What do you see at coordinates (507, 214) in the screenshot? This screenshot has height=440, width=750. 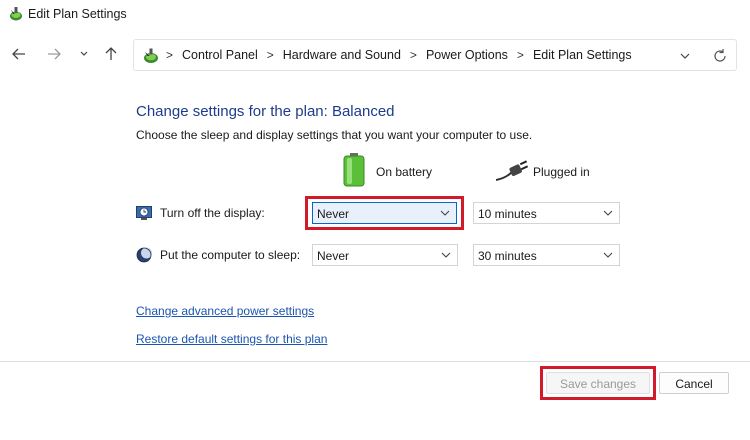 I see `select-value: 10 minutes` at bounding box center [507, 214].